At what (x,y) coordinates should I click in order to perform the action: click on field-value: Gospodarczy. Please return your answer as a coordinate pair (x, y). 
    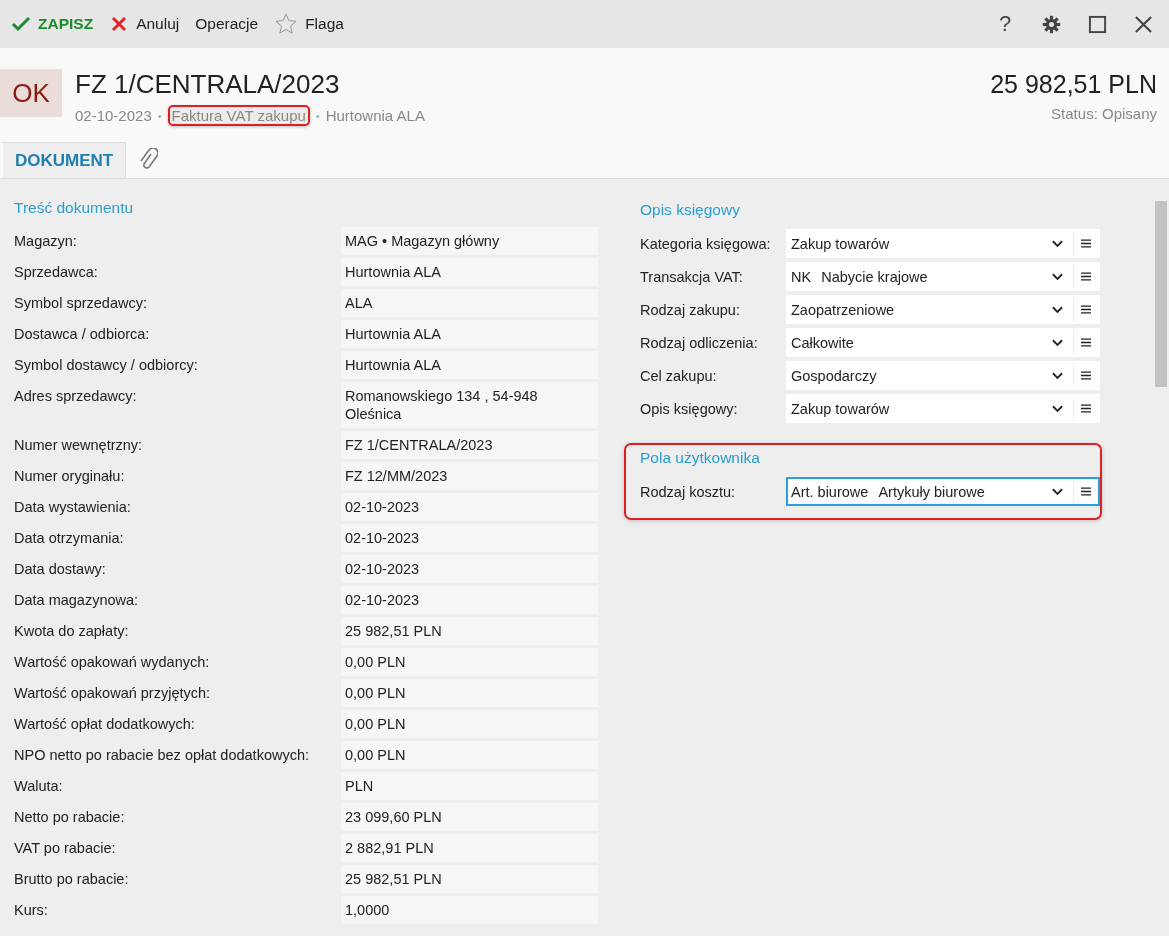
    Looking at the image, I should click on (834, 375).